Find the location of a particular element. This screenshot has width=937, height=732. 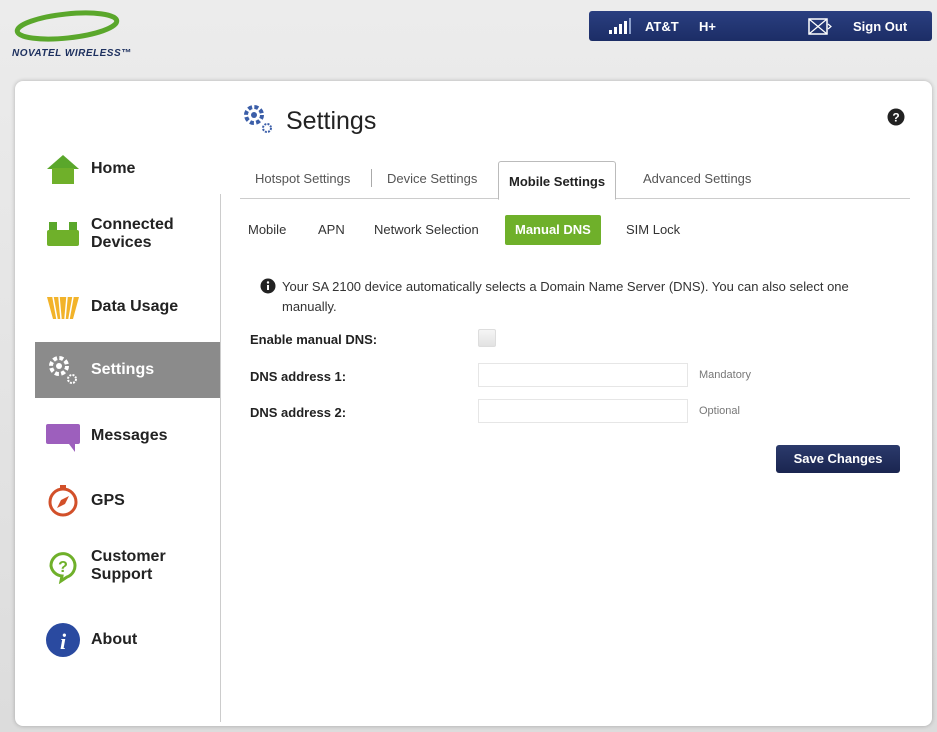

sidebar-item-label: Customer Support is located at coordinates (128, 565).